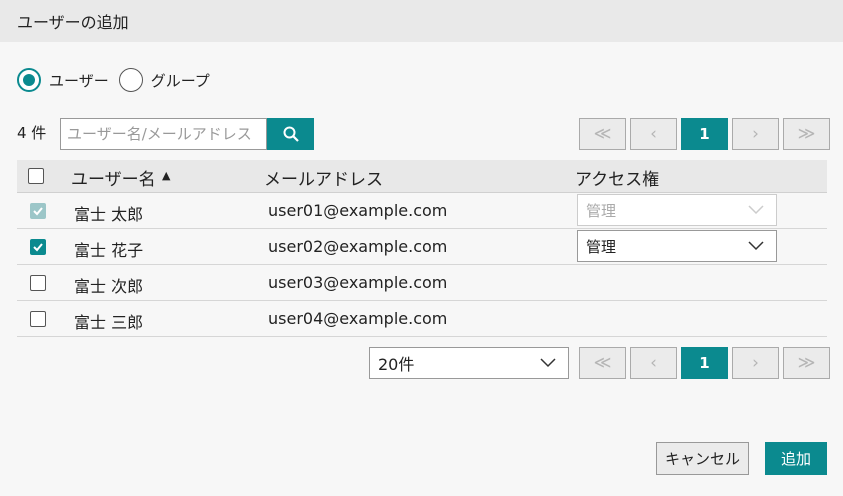  Describe the element at coordinates (421, 21) in the screenshot. I see `dialog-titlebar: ユーザーの追加` at that location.